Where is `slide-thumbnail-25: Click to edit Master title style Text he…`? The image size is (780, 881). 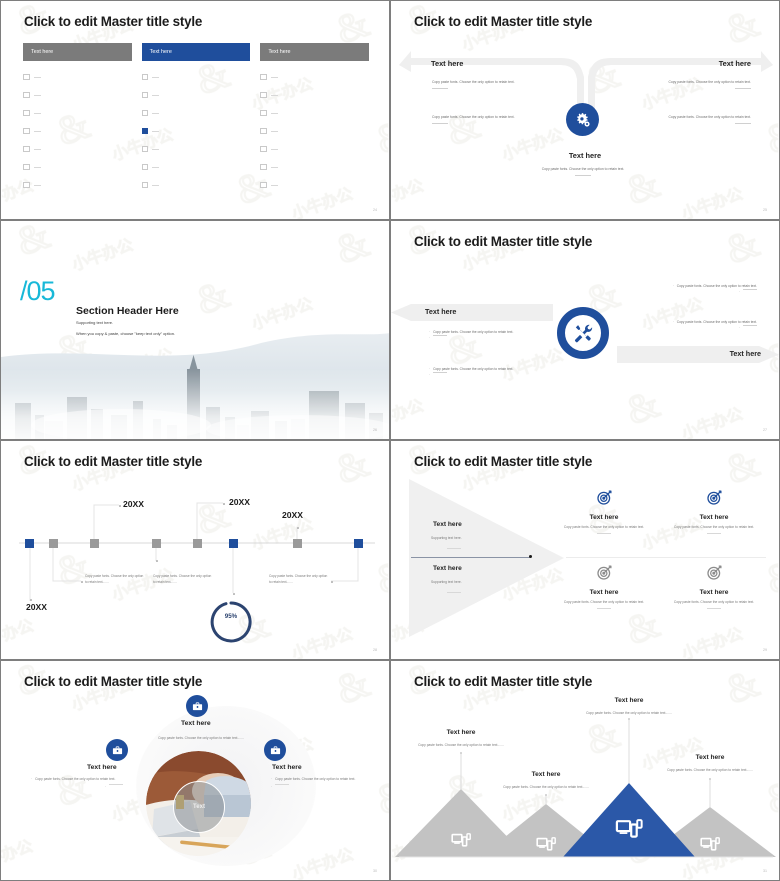
slide-thumbnail-25: Click to edit Master title style Text he… is located at coordinates (585, 110).